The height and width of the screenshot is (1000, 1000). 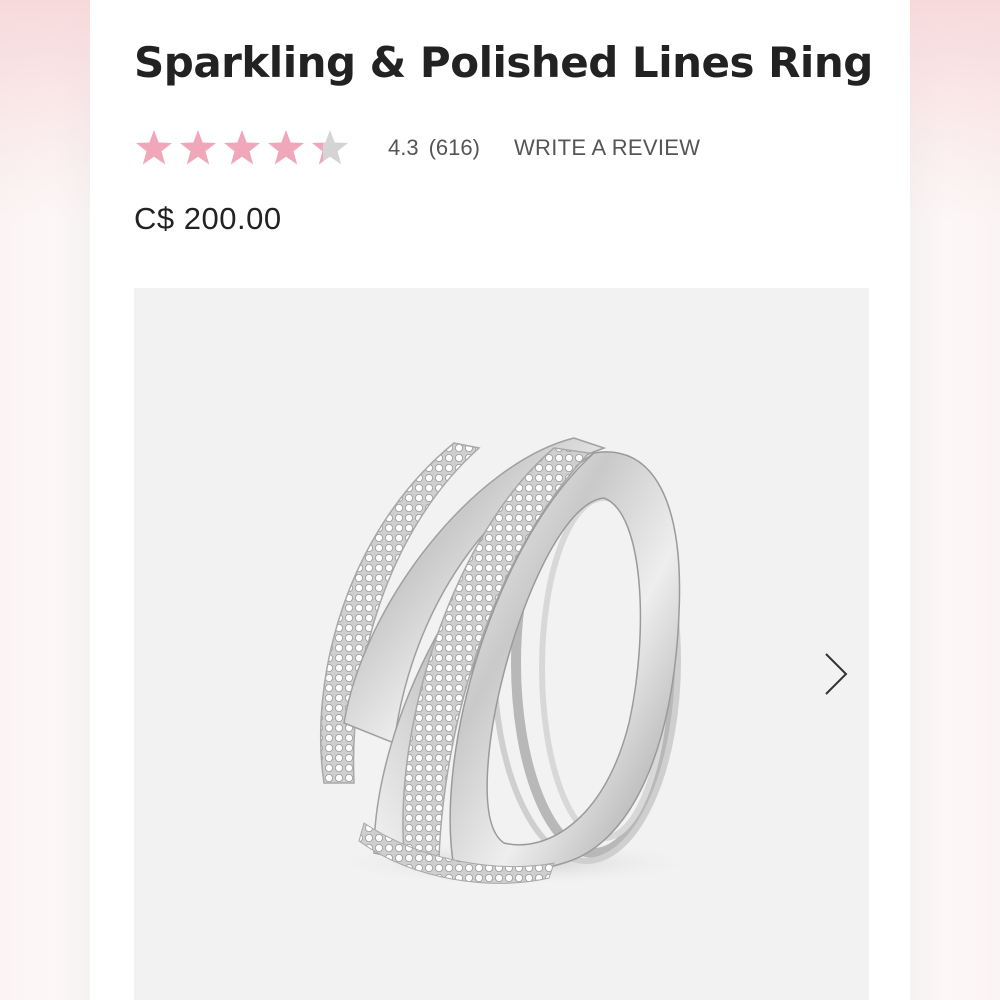 I want to click on rating-row: 4.3 (616) WRITE A REVIEW, so click(x=417, y=148).